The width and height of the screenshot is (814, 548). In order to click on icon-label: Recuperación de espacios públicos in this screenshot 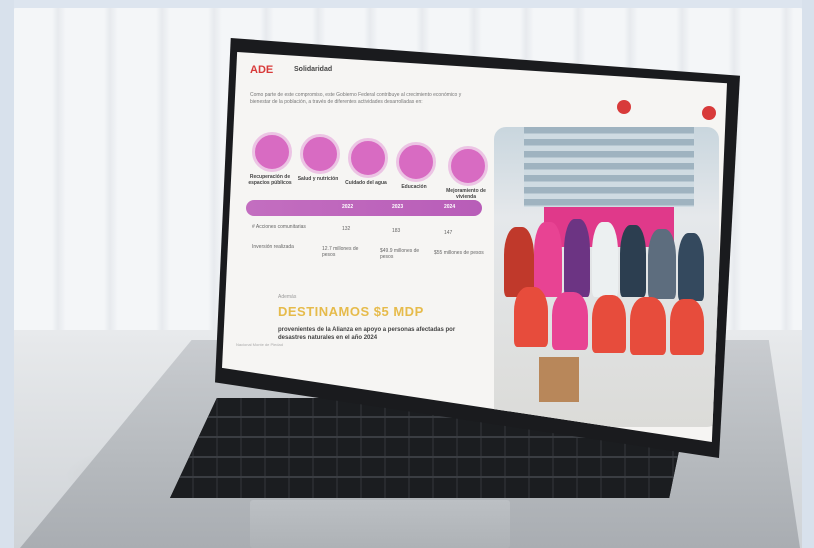, I will do `click(270, 180)`.